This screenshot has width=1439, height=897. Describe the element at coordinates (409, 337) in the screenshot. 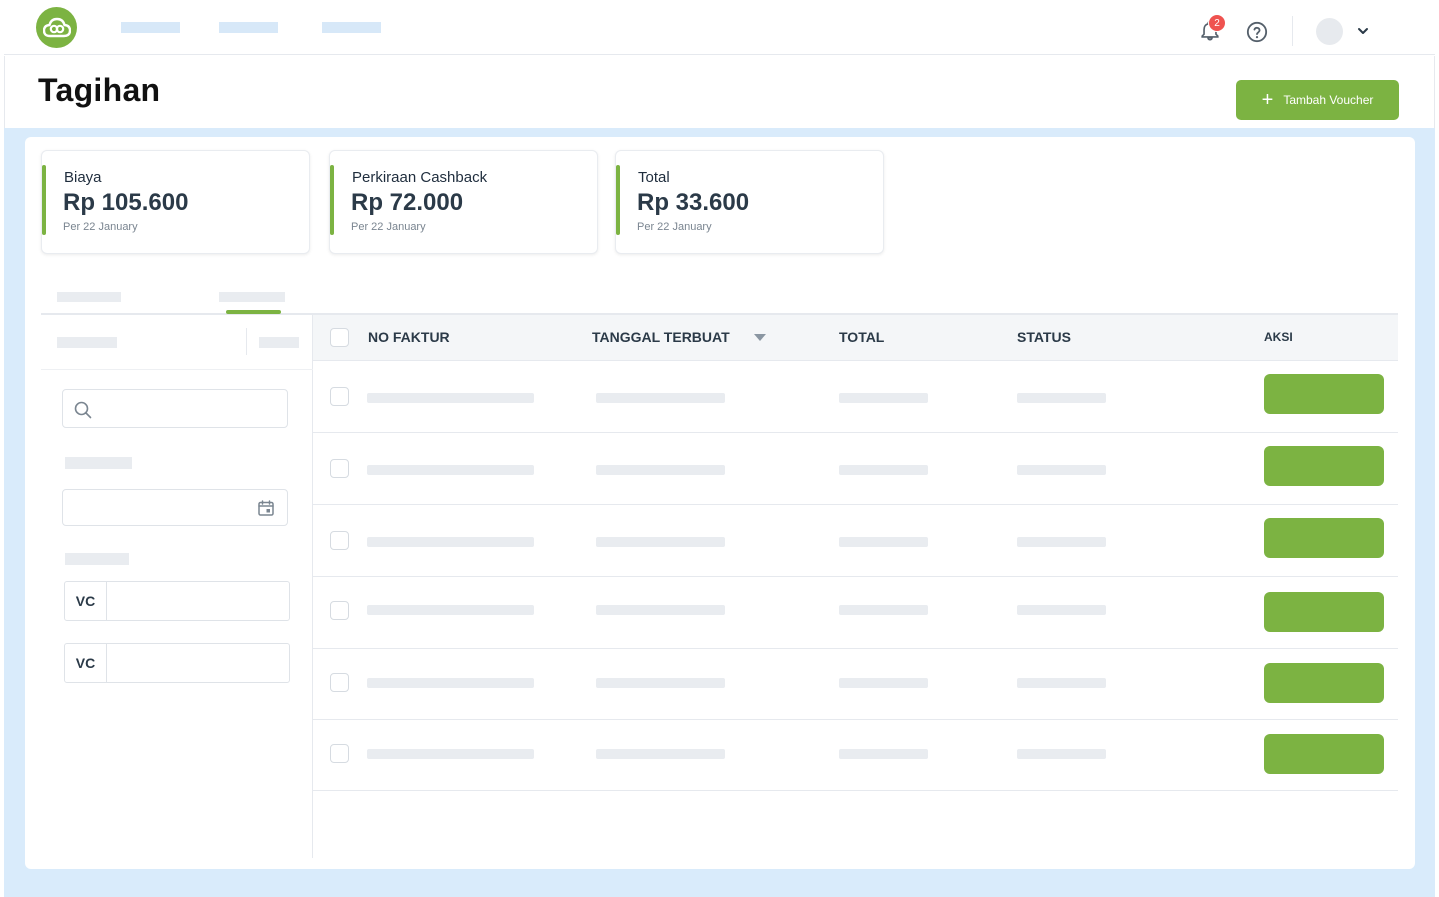

I see `column-header-no-faktur: NO FAKTUR` at that location.